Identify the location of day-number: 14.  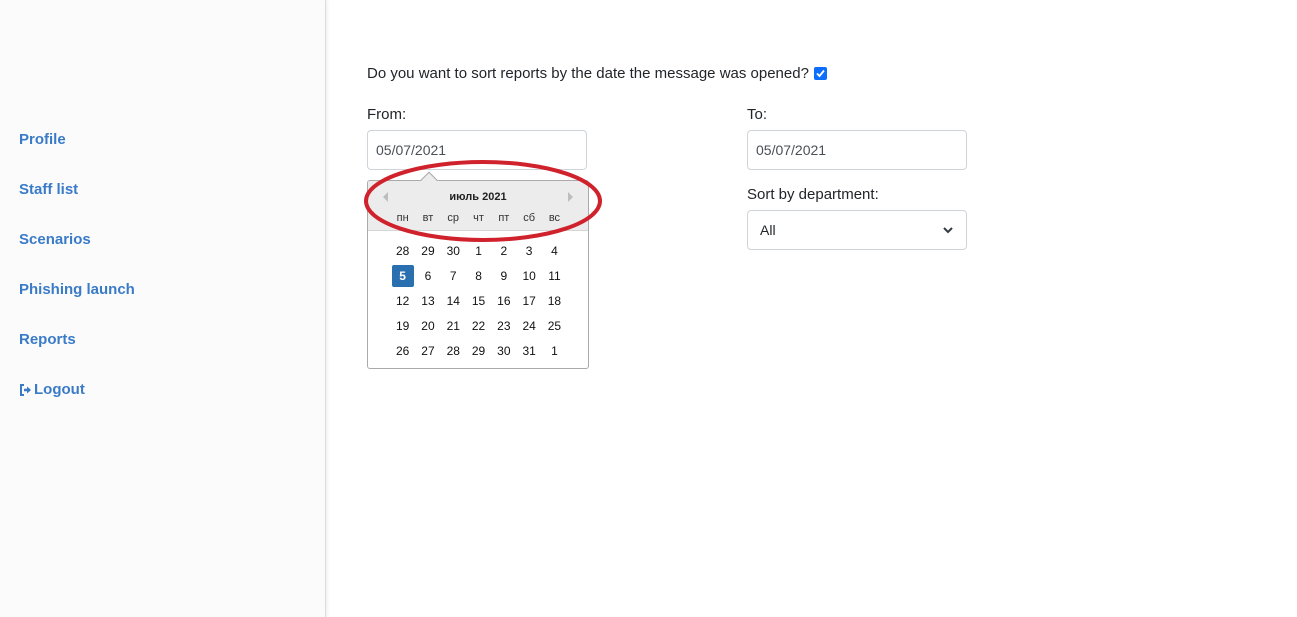
(453, 300).